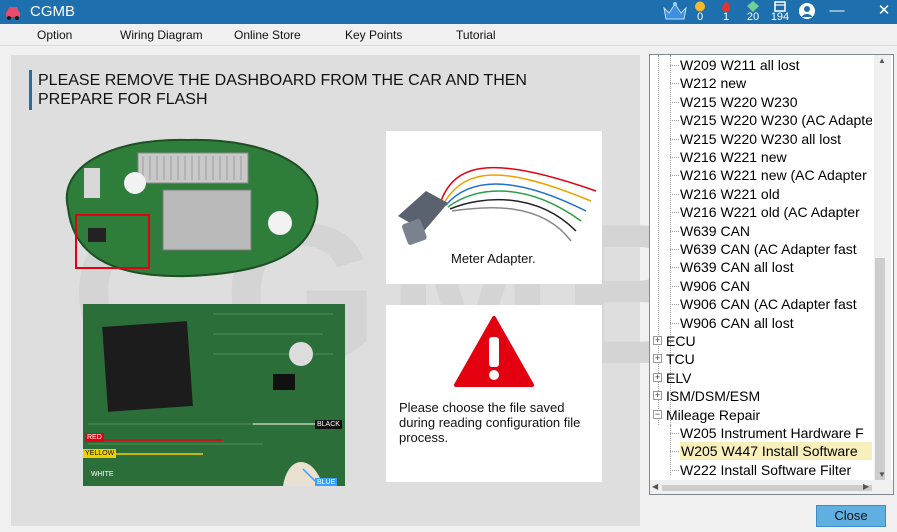  What do you see at coordinates (770, 212) in the screenshot?
I see `tree-item: W216 W221 old (AC Adapter` at bounding box center [770, 212].